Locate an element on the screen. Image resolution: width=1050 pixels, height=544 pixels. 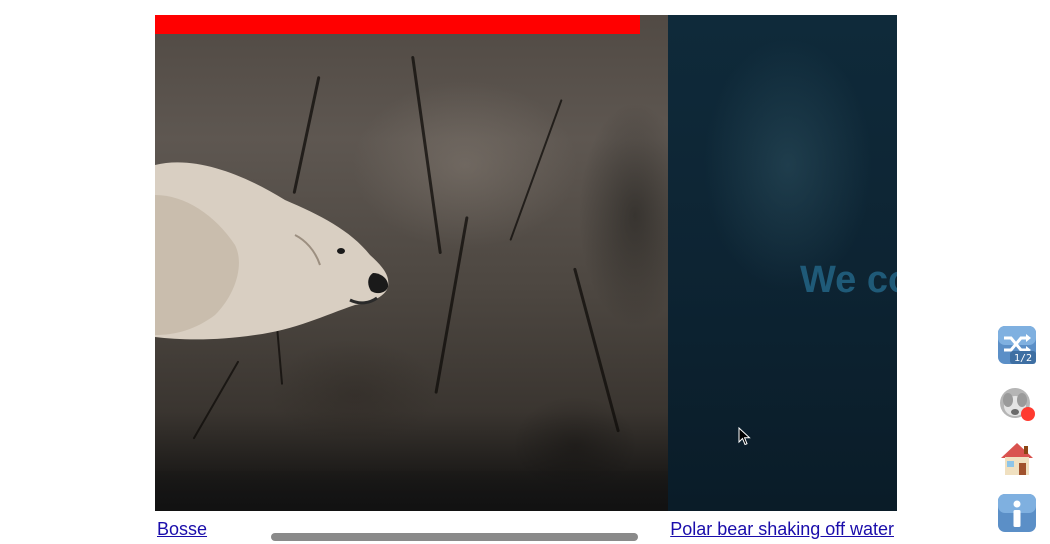
shuffle-badge: 1/2 is located at coordinates (1023, 358).